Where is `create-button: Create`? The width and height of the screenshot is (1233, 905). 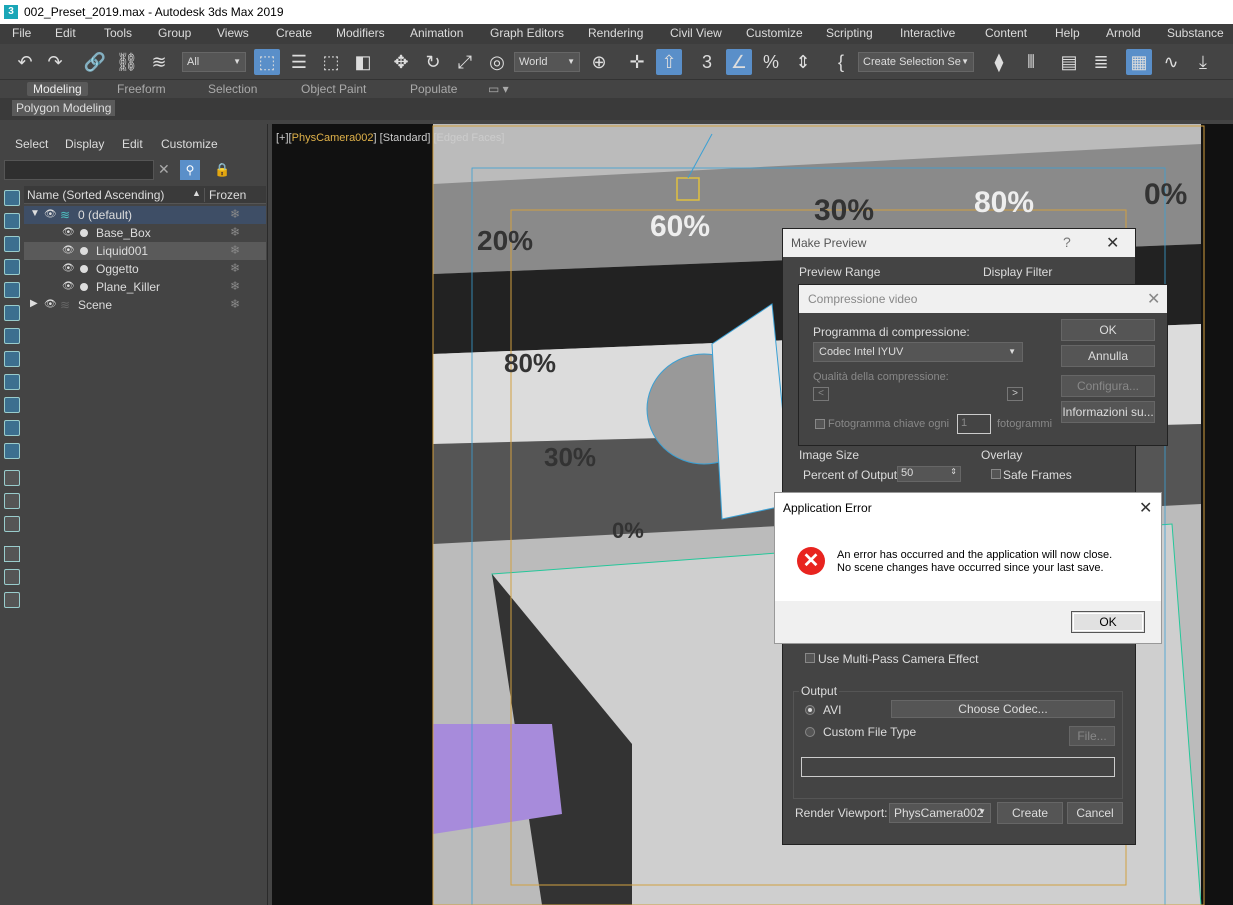 create-button: Create is located at coordinates (1030, 813).